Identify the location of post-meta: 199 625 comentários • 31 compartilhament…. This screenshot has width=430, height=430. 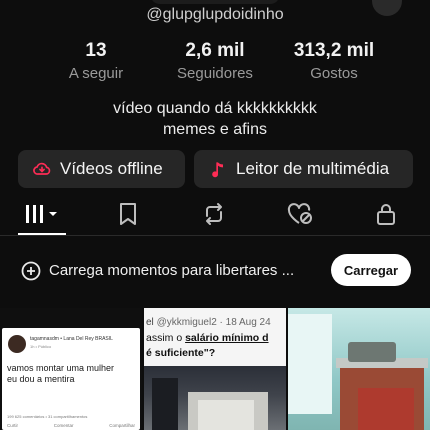
(47, 416).